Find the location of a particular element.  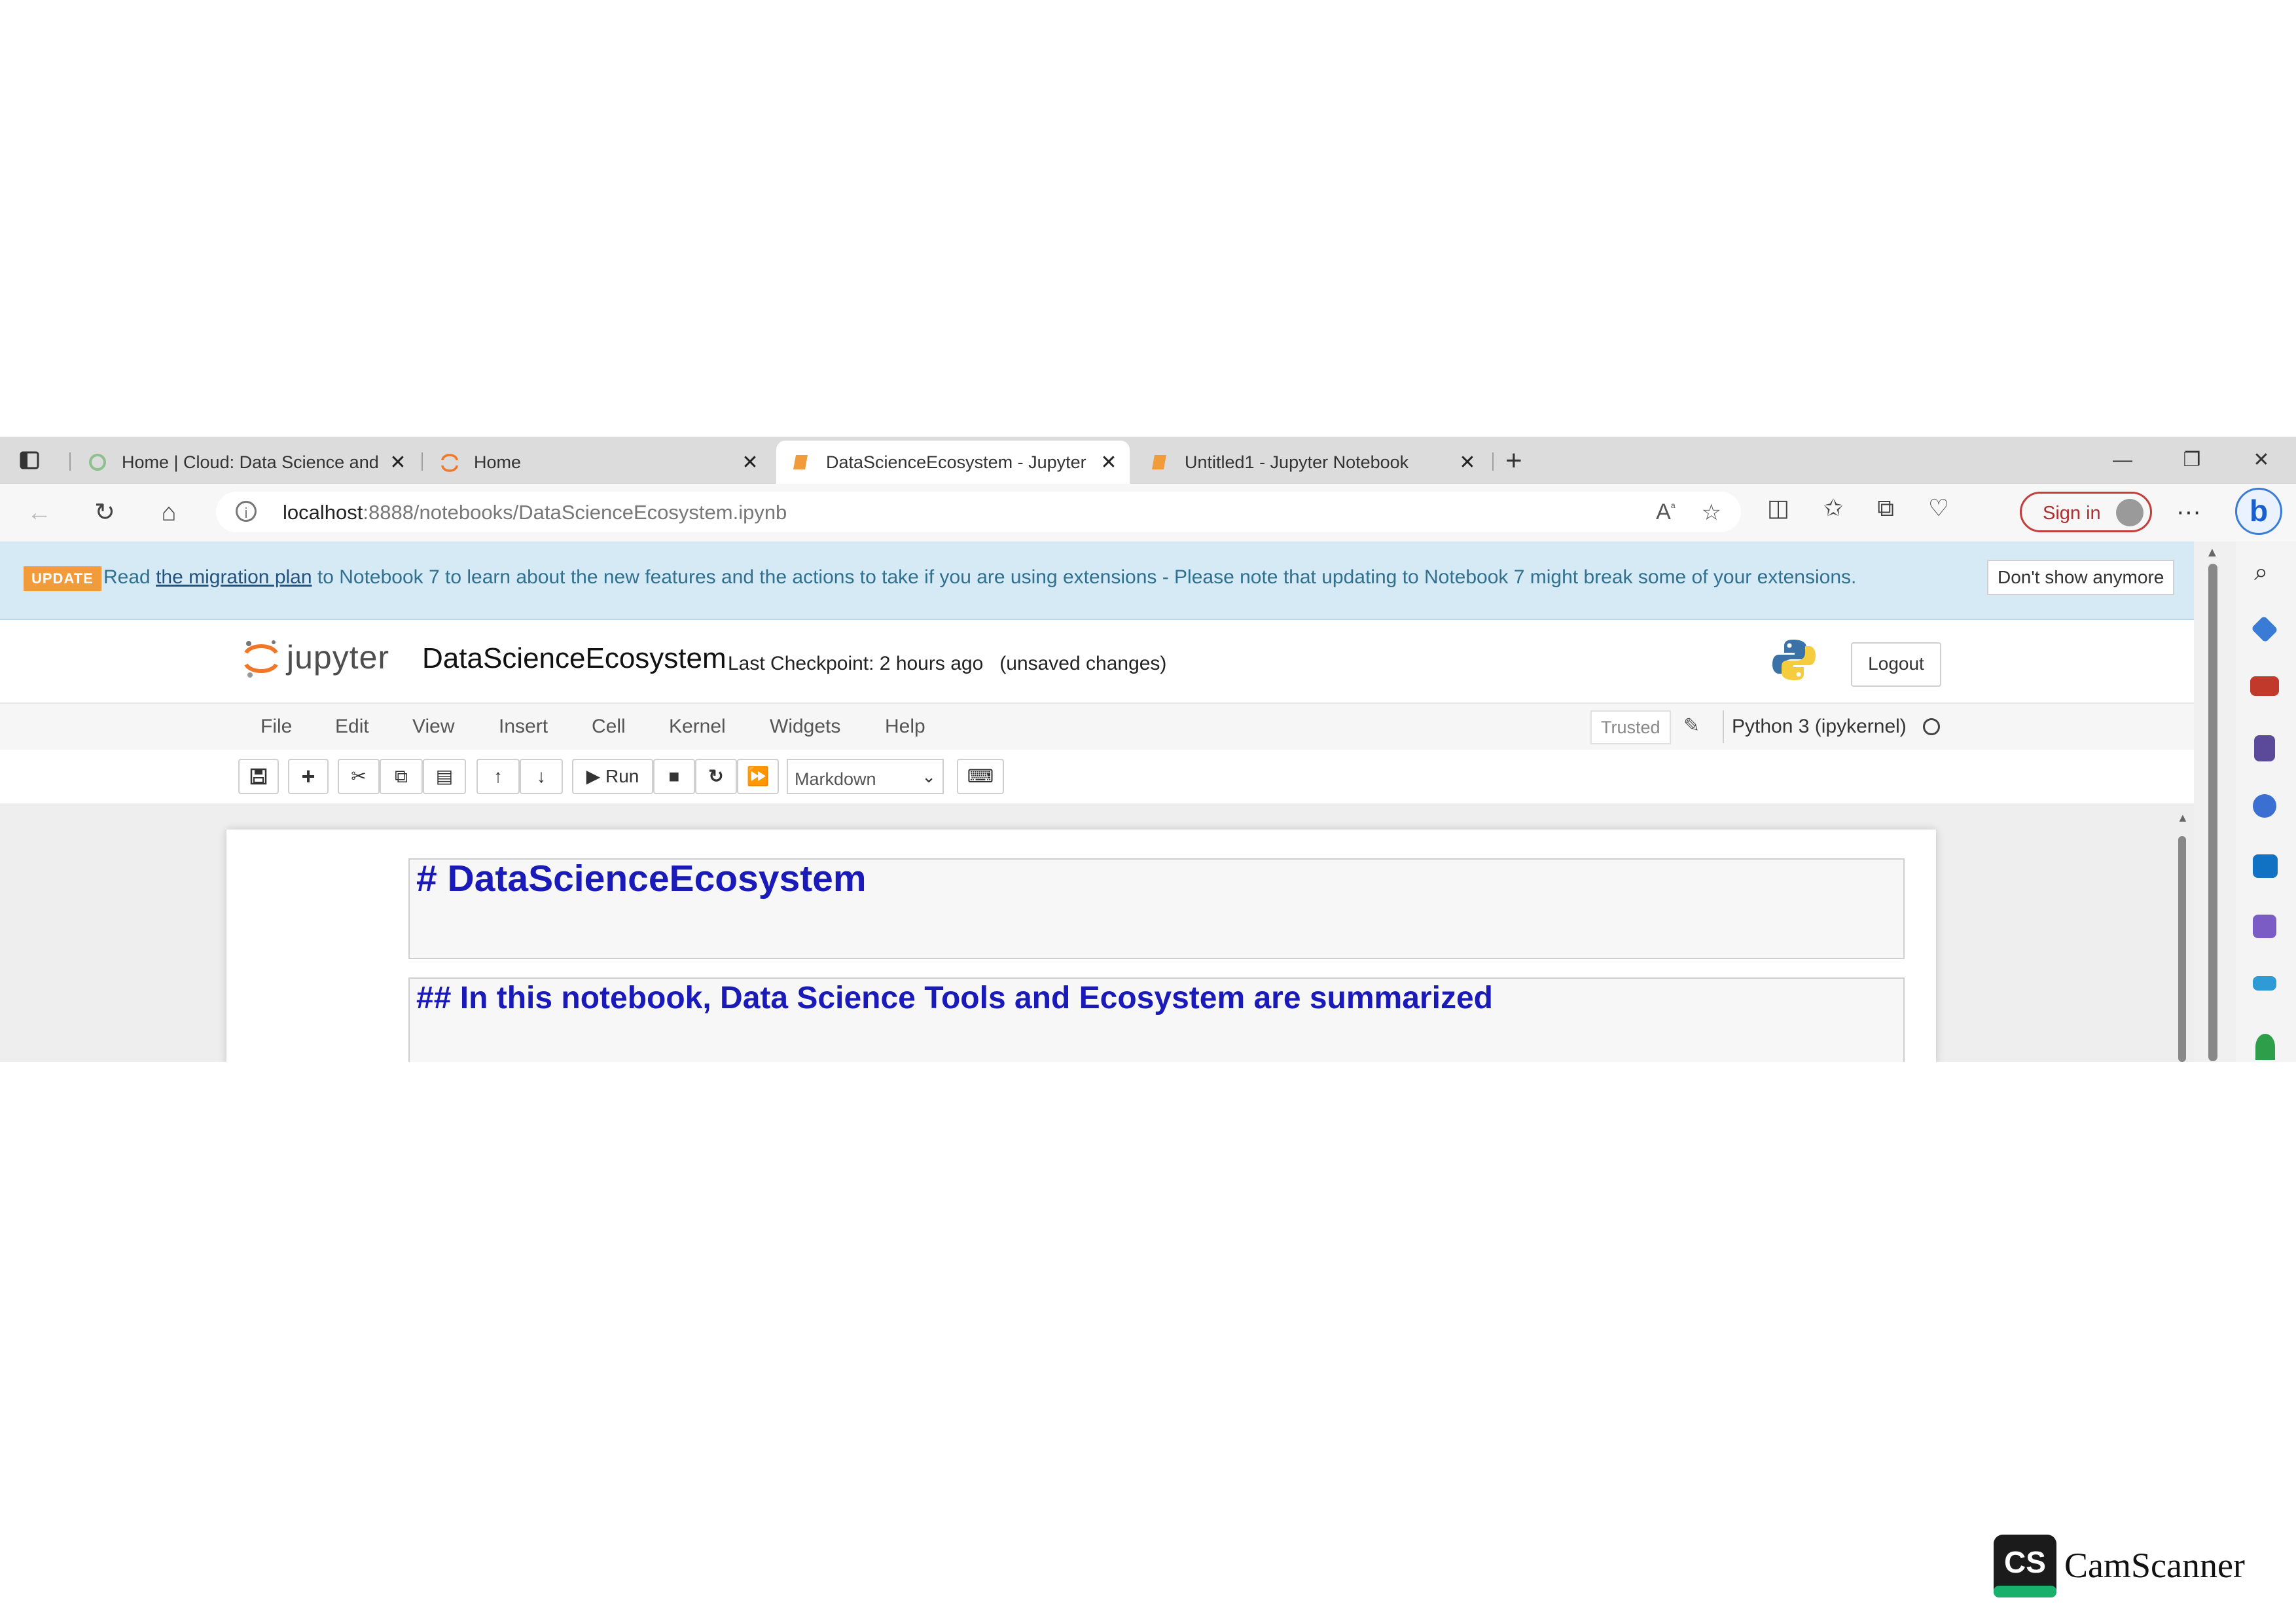

favorites-icon: ✩ is located at coordinates (1833, 508).